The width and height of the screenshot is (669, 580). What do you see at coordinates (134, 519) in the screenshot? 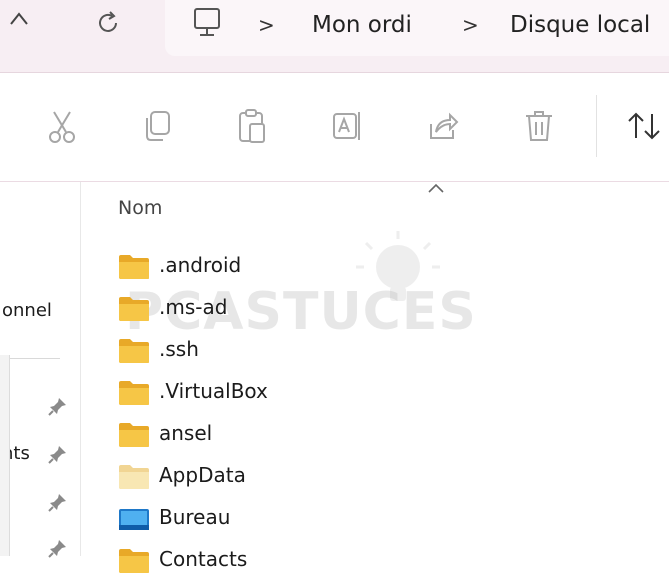
I see `desktop-folder-icon` at bounding box center [134, 519].